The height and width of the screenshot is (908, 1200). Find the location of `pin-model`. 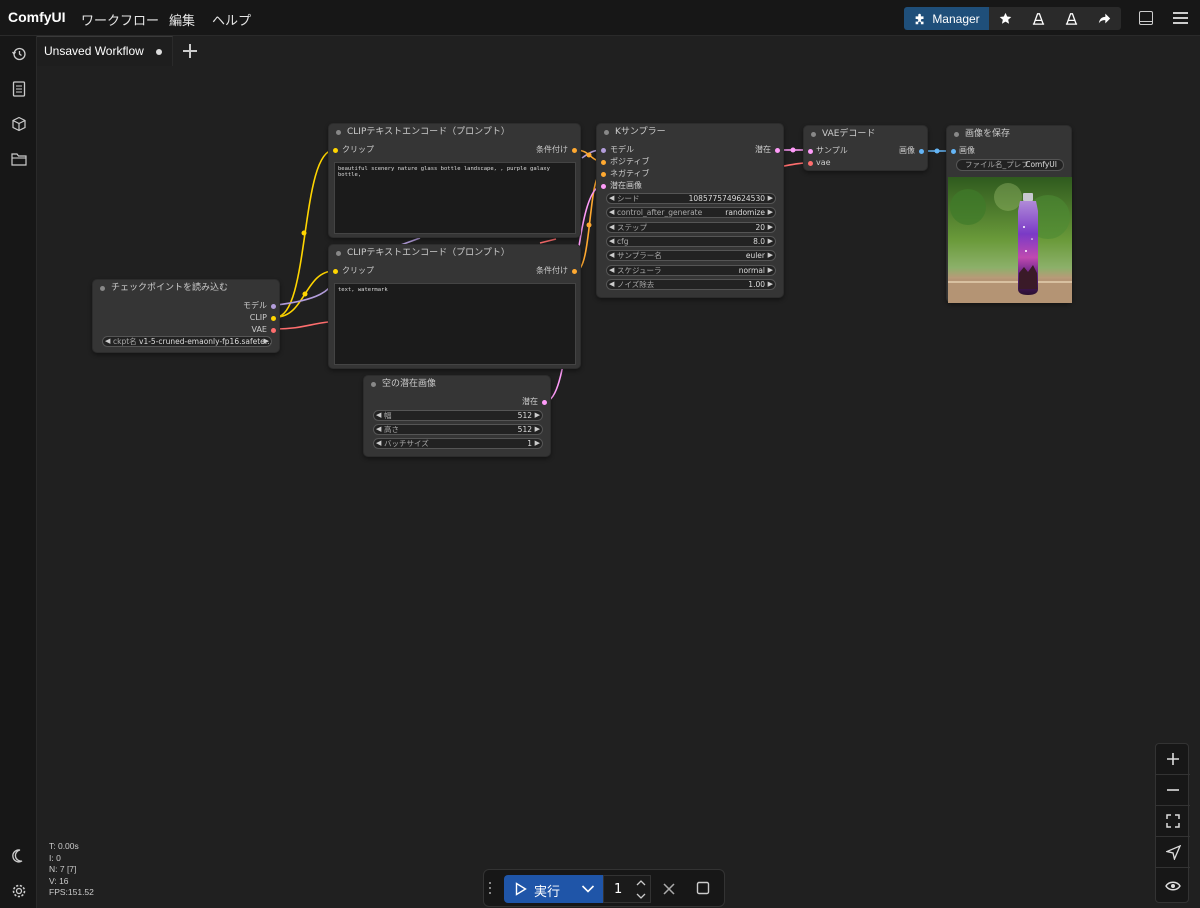

pin-model is located at coordinates (273, 306).